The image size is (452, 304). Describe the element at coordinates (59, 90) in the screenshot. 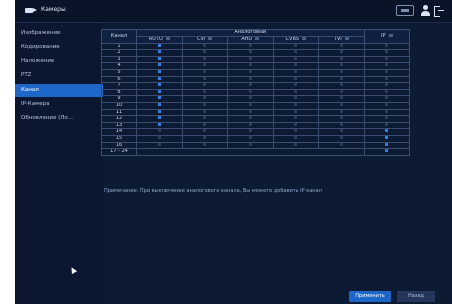

I see `sidebar-item-channel: Канал` at that location.